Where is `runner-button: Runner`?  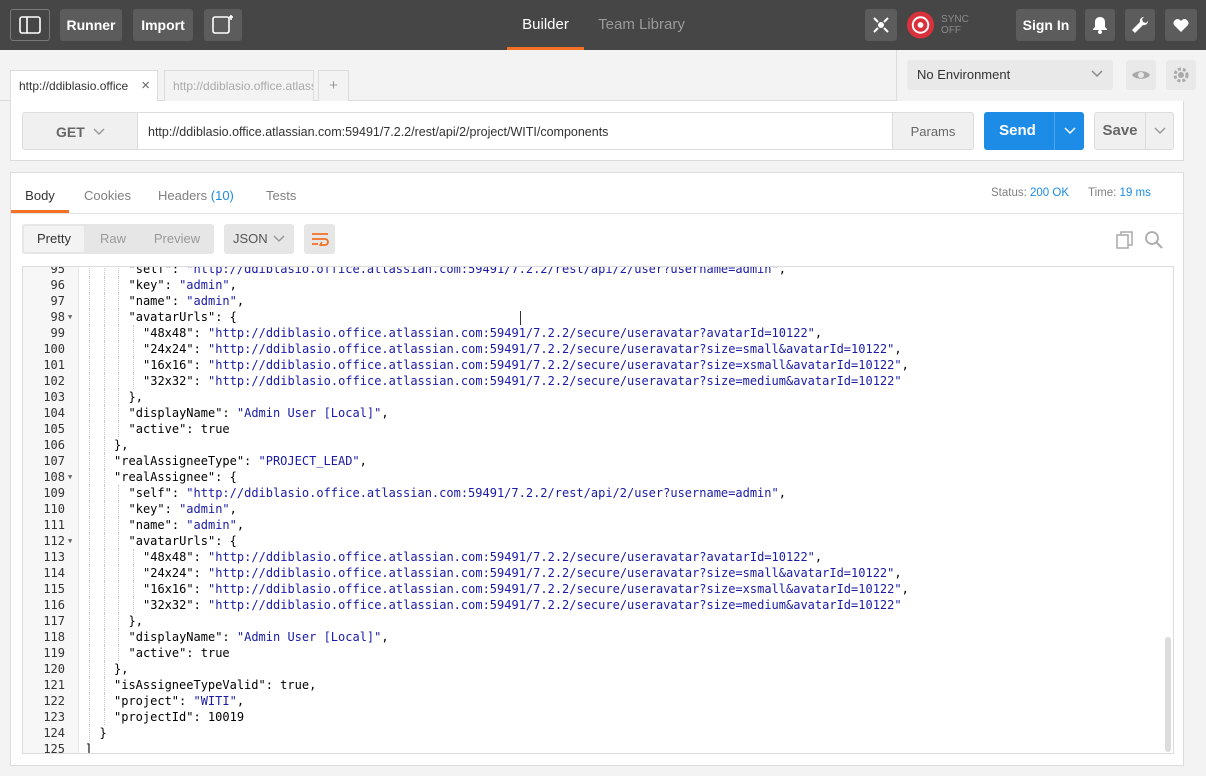
runner-button: Runner is located at coordinates (91, 25).